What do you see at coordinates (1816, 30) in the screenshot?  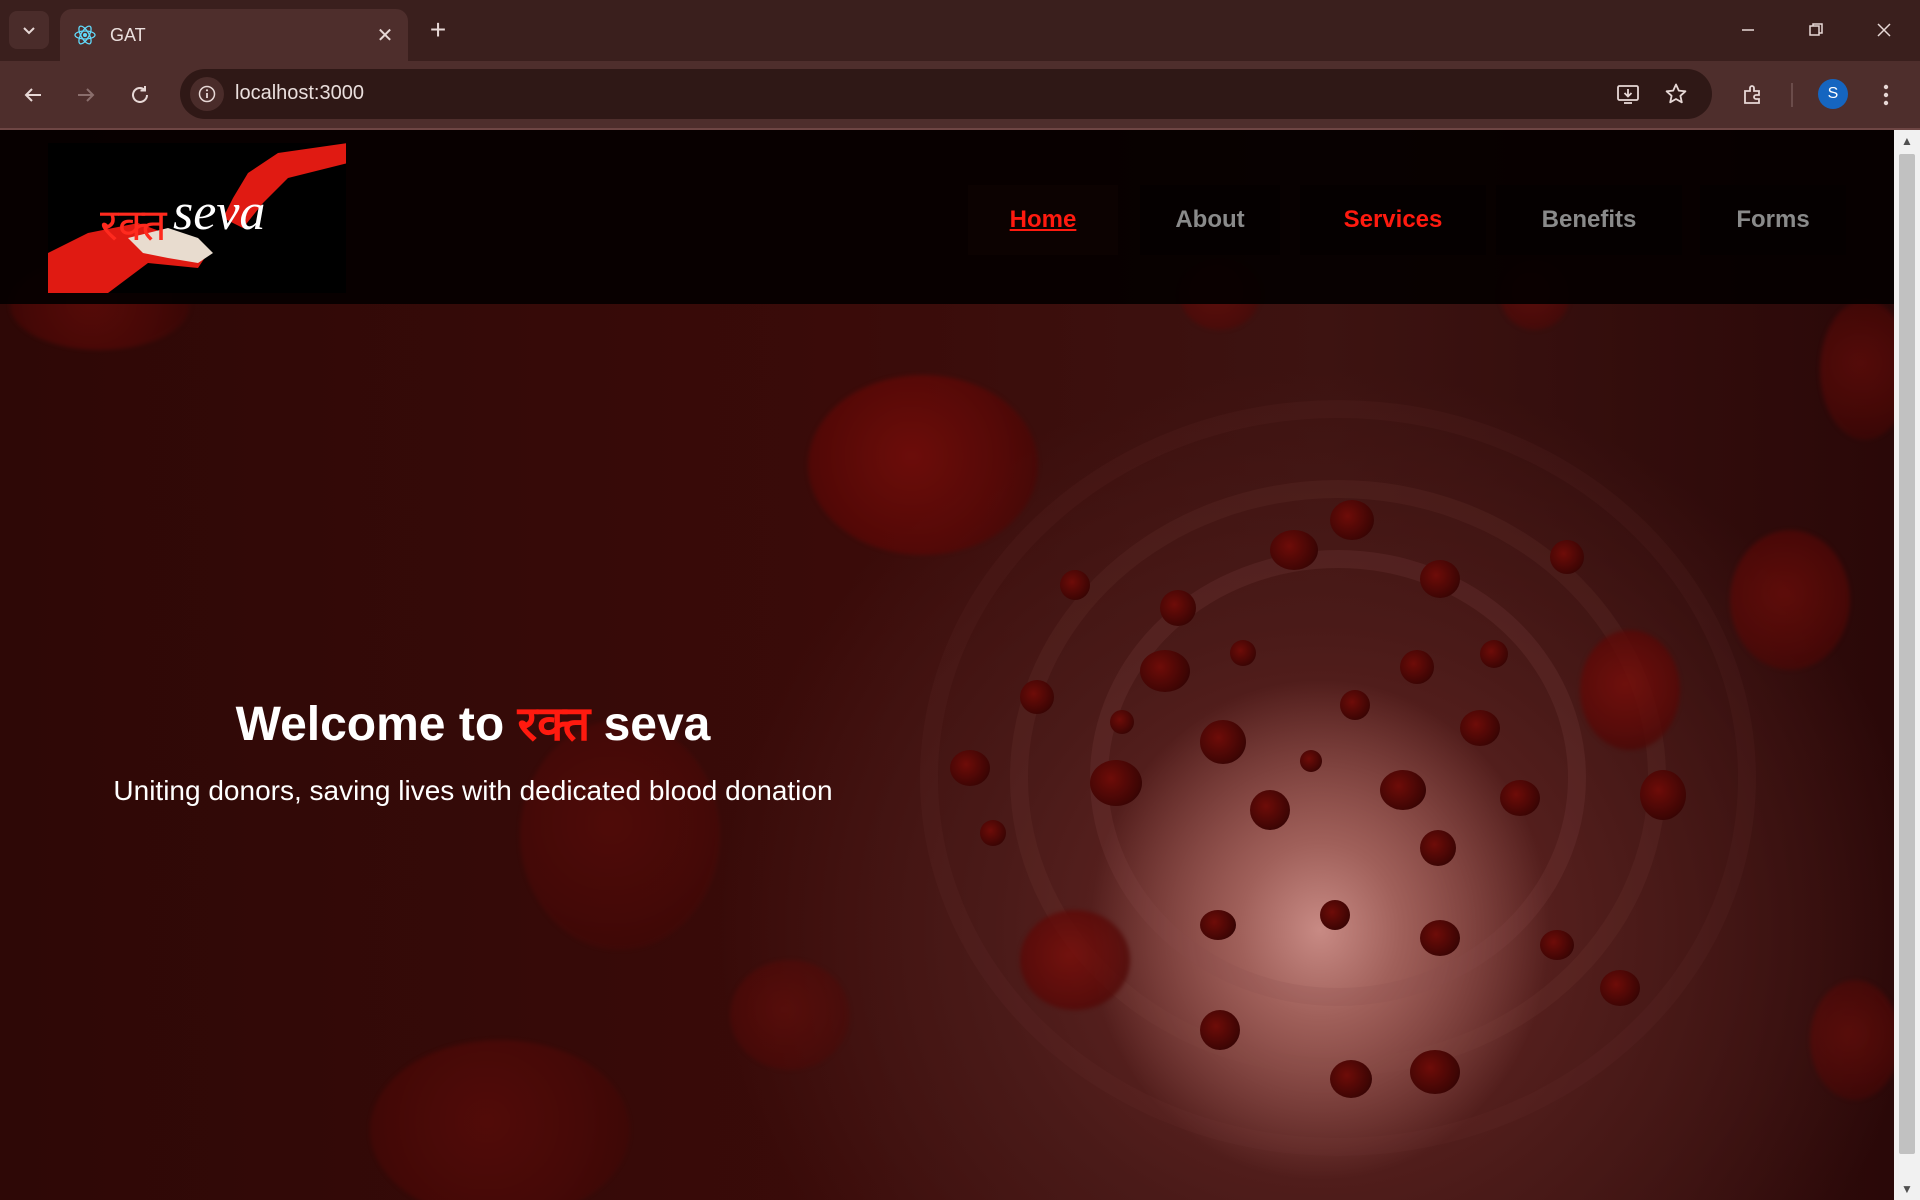 I see `restore-icon` at bounding box center [1816, 30].